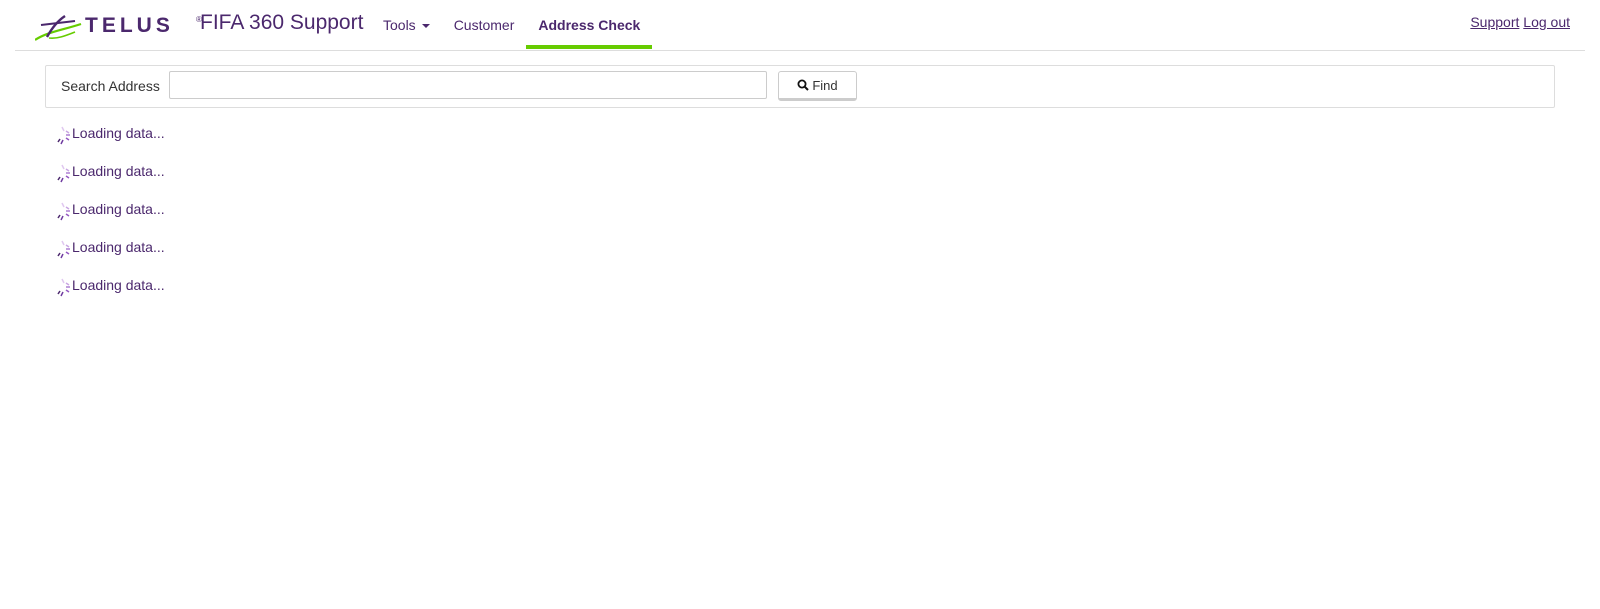  I want to click on search-panel: Search Address Find, so click(800, 86).